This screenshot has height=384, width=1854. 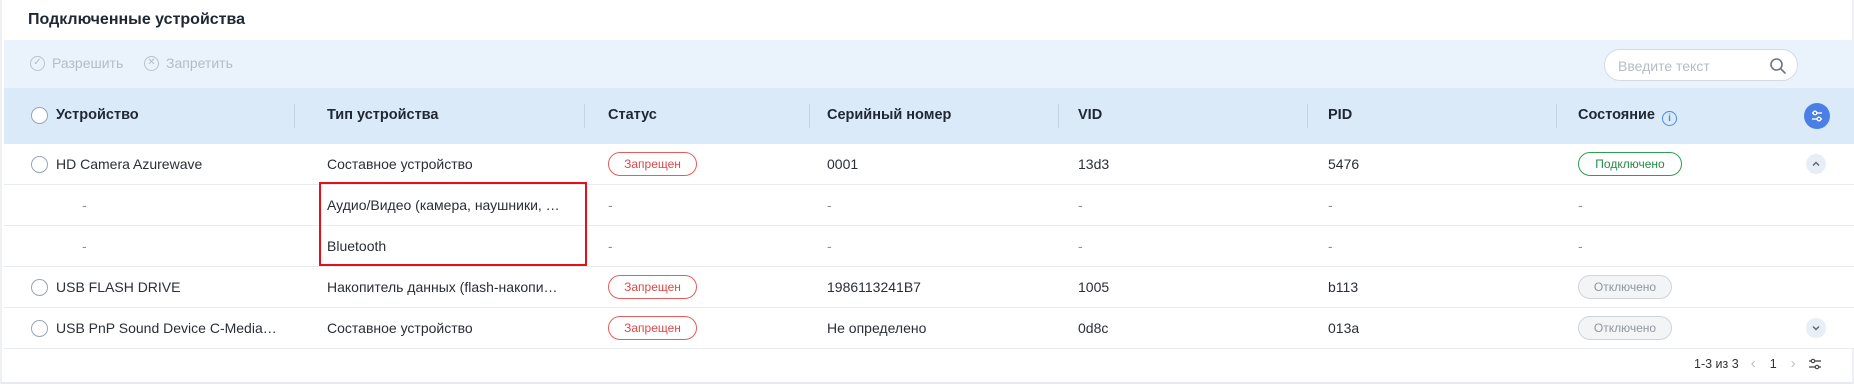 I want to click on collapse-row-button, so click(x=1816, y=164).